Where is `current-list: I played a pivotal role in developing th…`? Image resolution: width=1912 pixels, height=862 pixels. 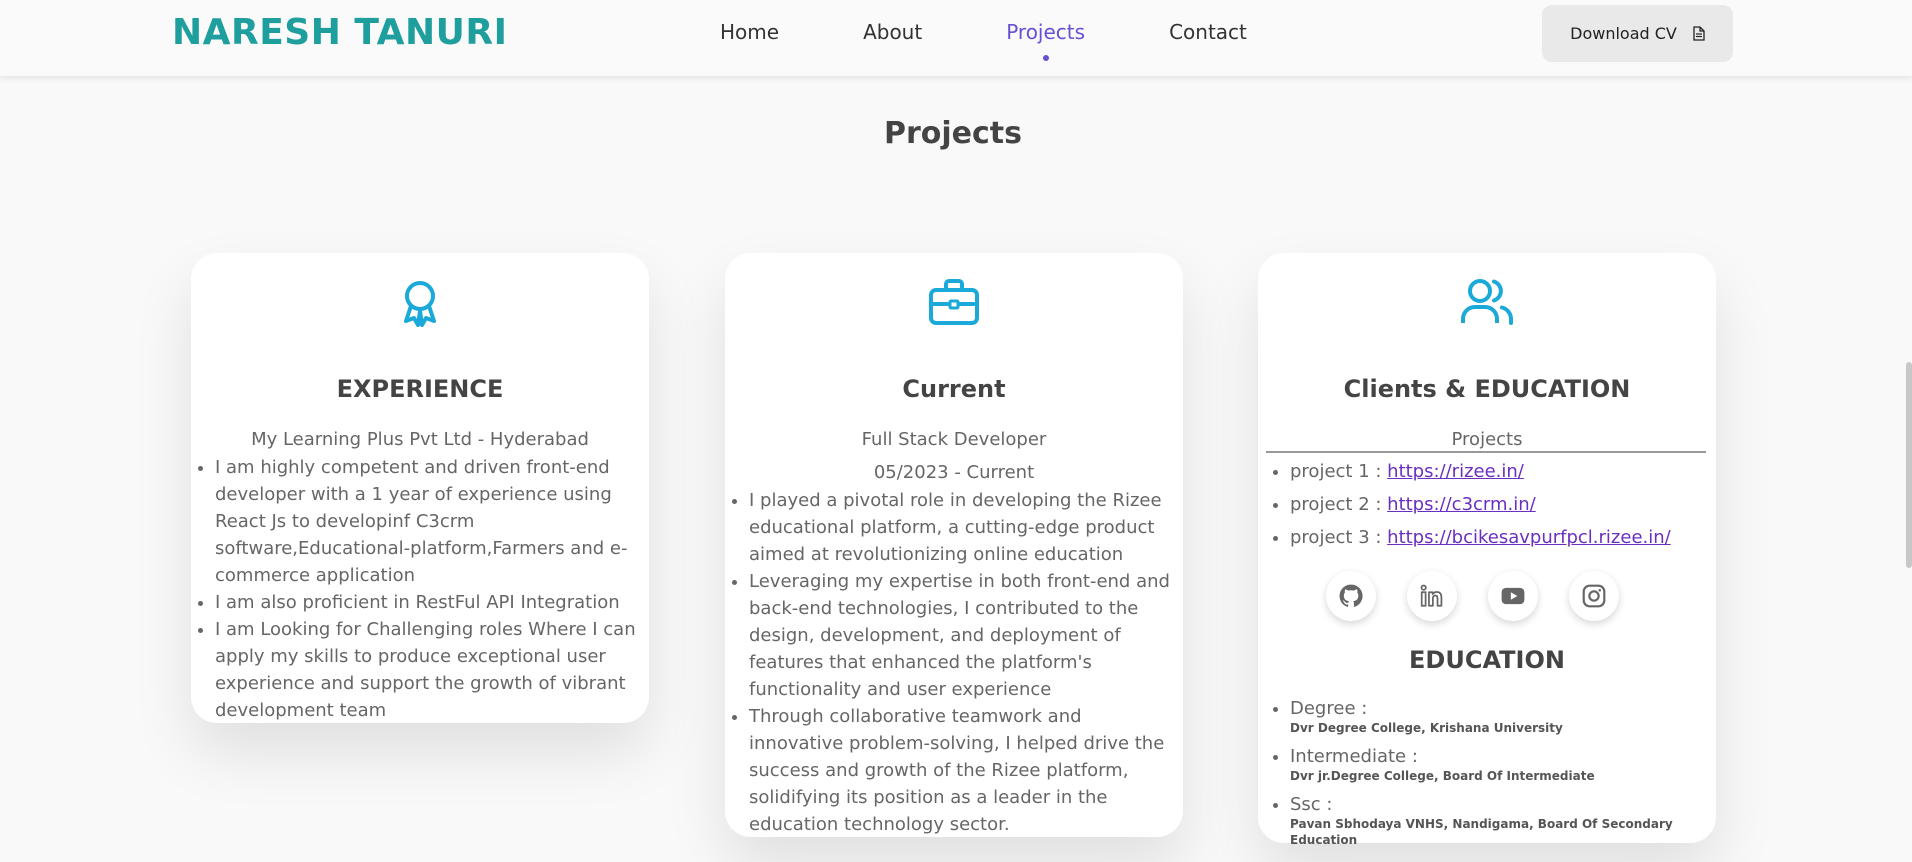
current-list: I played a pivotal role in developing th… is located at coordinates (963, 662).